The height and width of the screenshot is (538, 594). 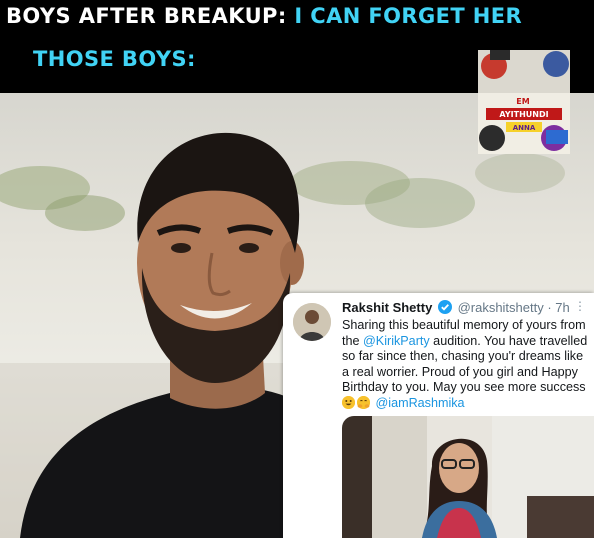 I want to click on hugging-face-emoji-icon, so click(x=363, y=402).